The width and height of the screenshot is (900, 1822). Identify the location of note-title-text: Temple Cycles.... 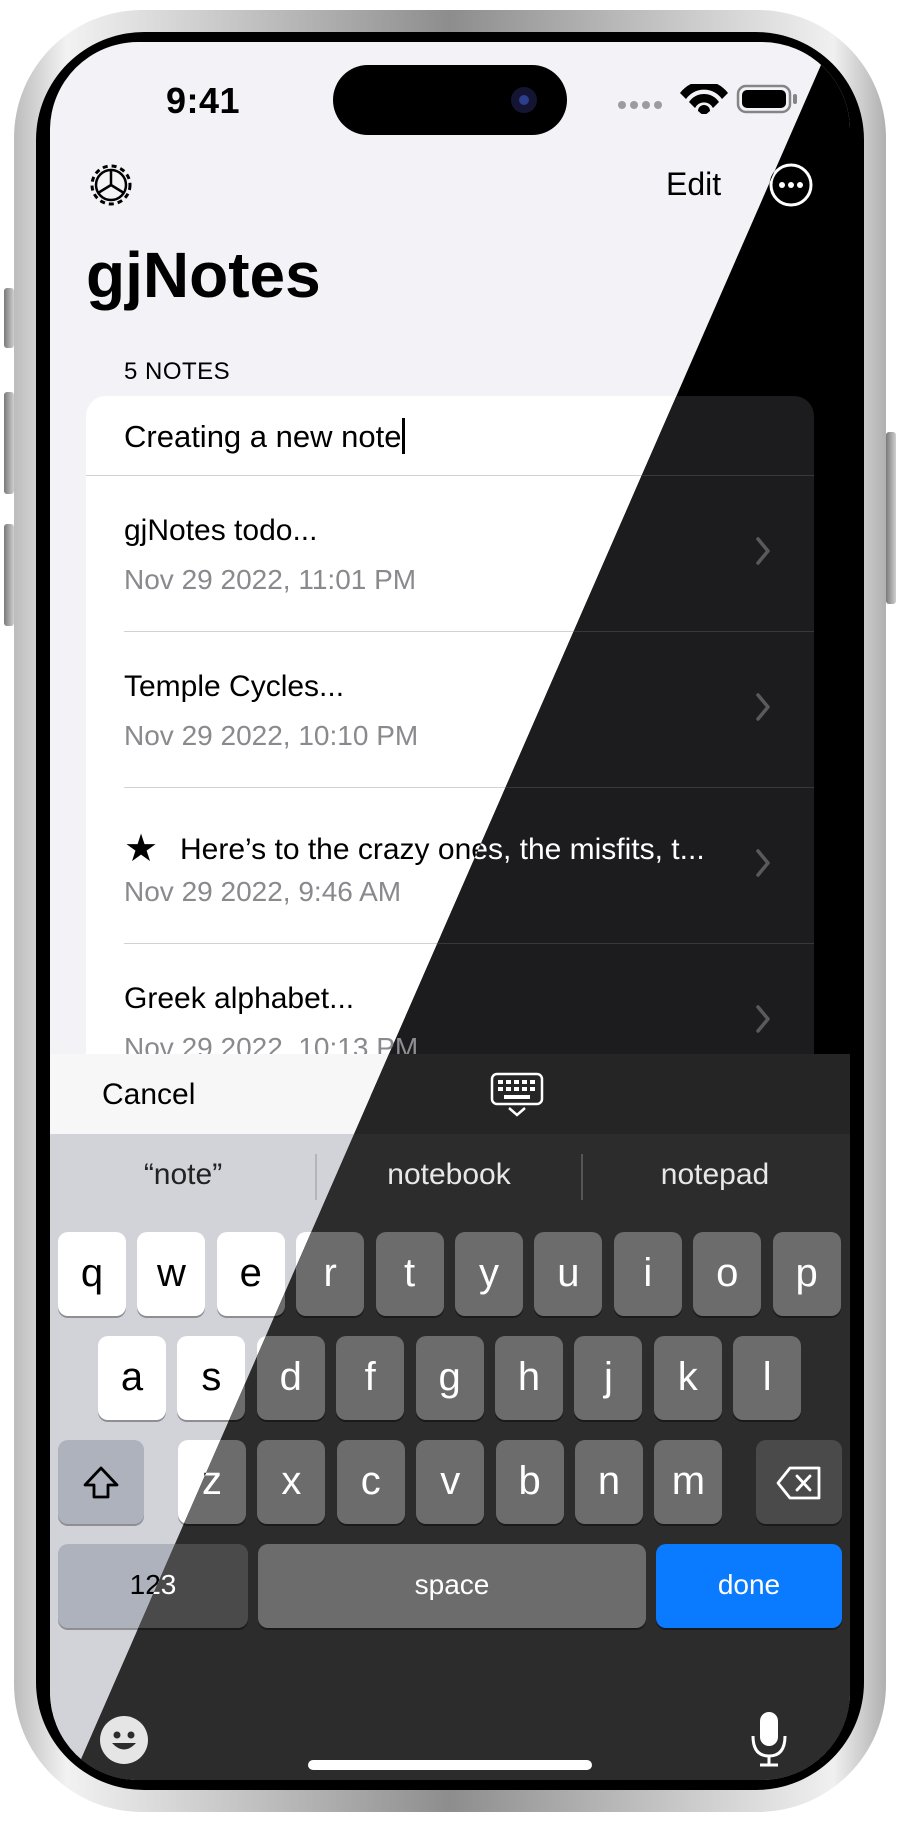
(234, 686).